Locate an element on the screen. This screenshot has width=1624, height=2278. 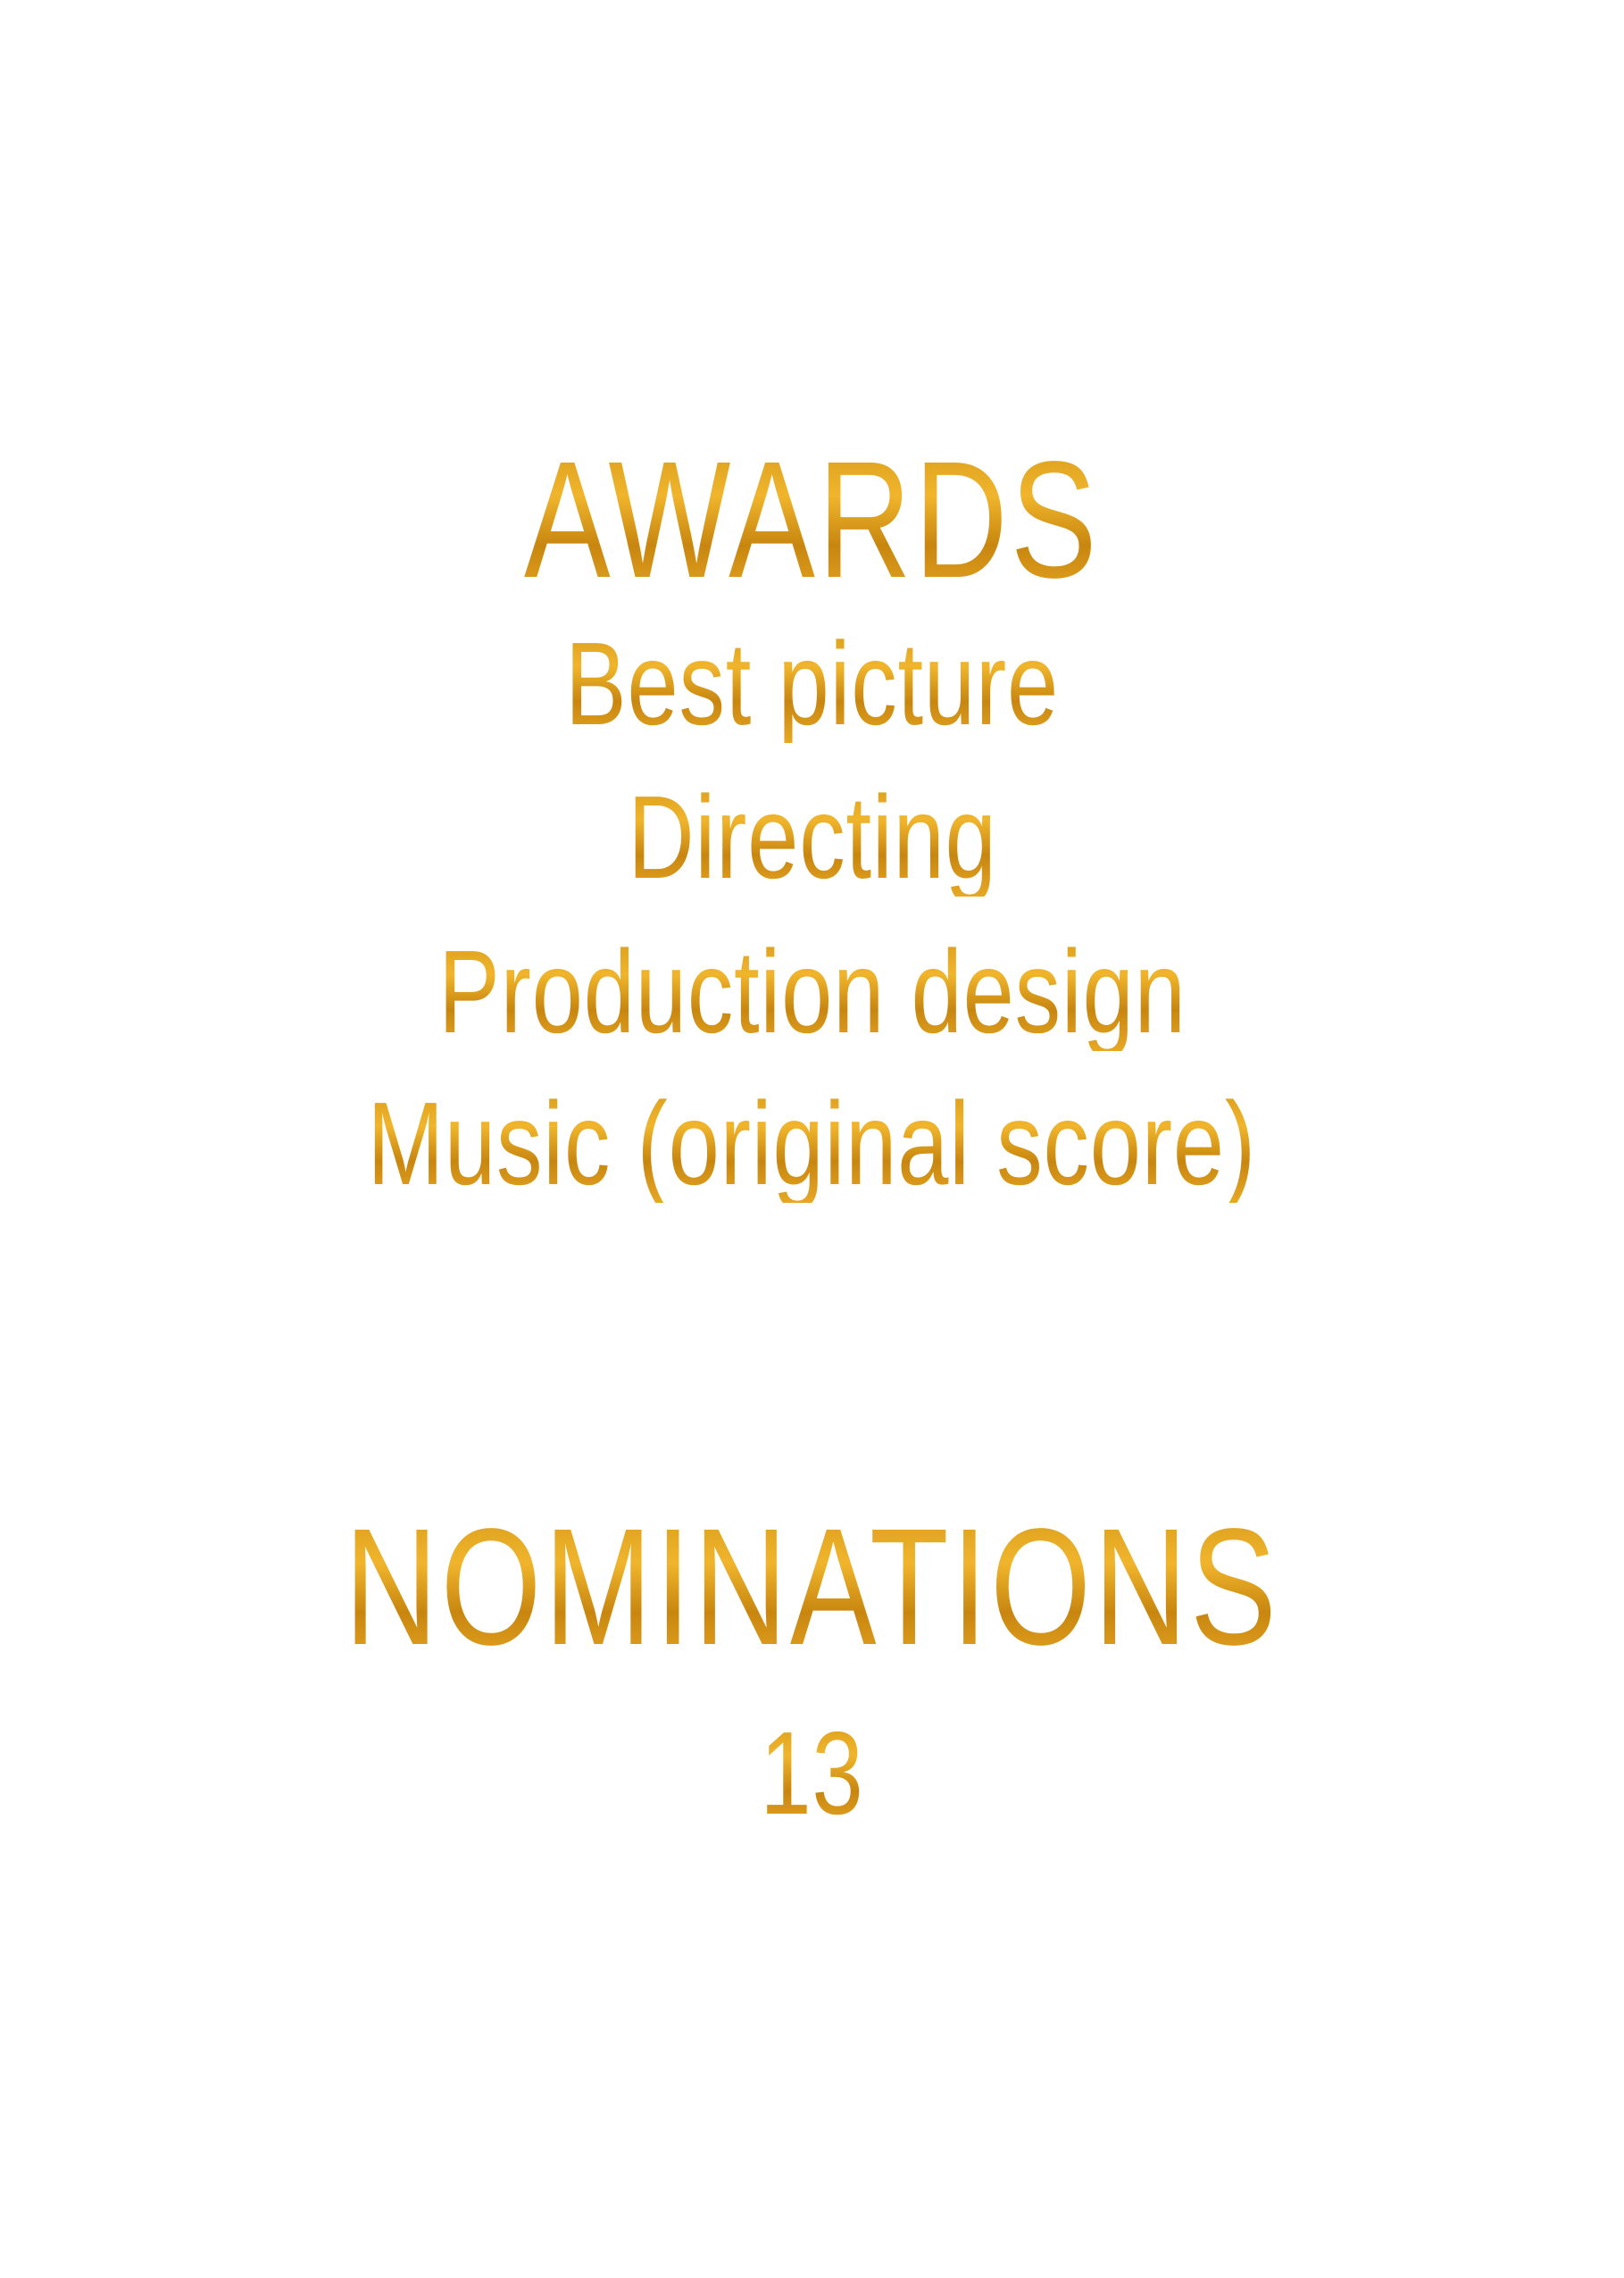
award-item: Production design is located at coordinates (812, 992).